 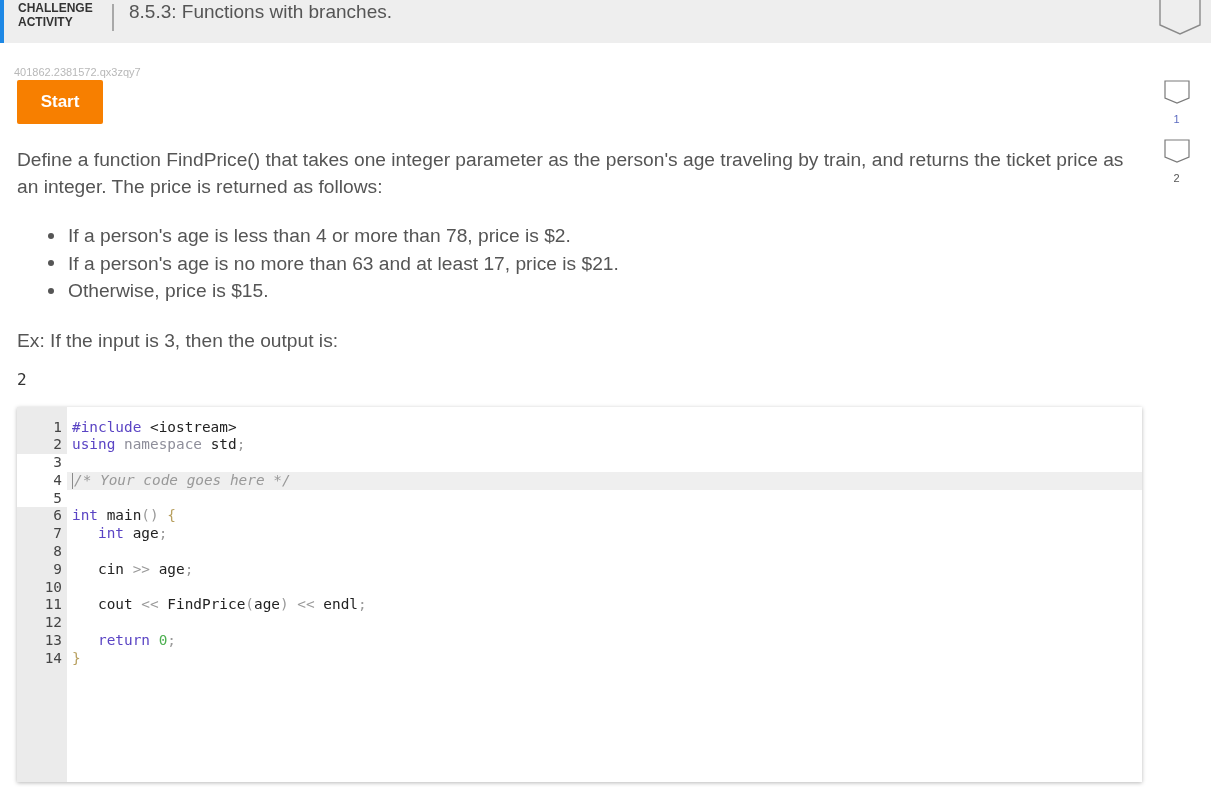 What do you see at coordinates (53, 641) in the screenshot?
I see `line-number: 13` at bounding box center [53, 641].